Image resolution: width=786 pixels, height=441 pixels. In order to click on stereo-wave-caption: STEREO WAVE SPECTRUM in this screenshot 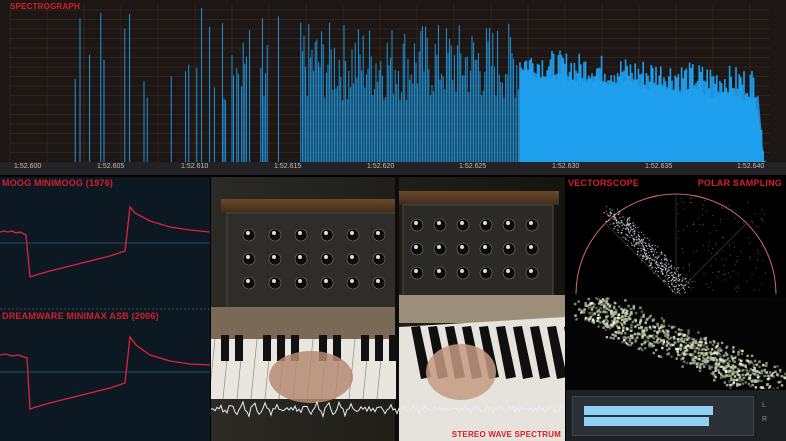, I will do `click(506, 434)`.